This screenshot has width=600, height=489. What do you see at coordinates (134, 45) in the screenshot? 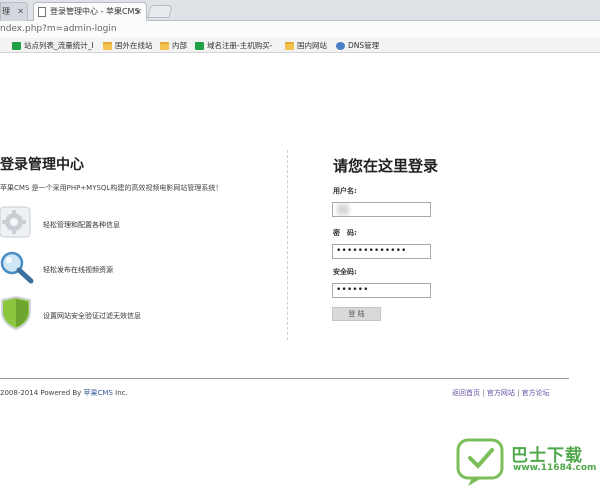
I see `bookmark-label: 国外在线站` at bounding box center [134, 45].